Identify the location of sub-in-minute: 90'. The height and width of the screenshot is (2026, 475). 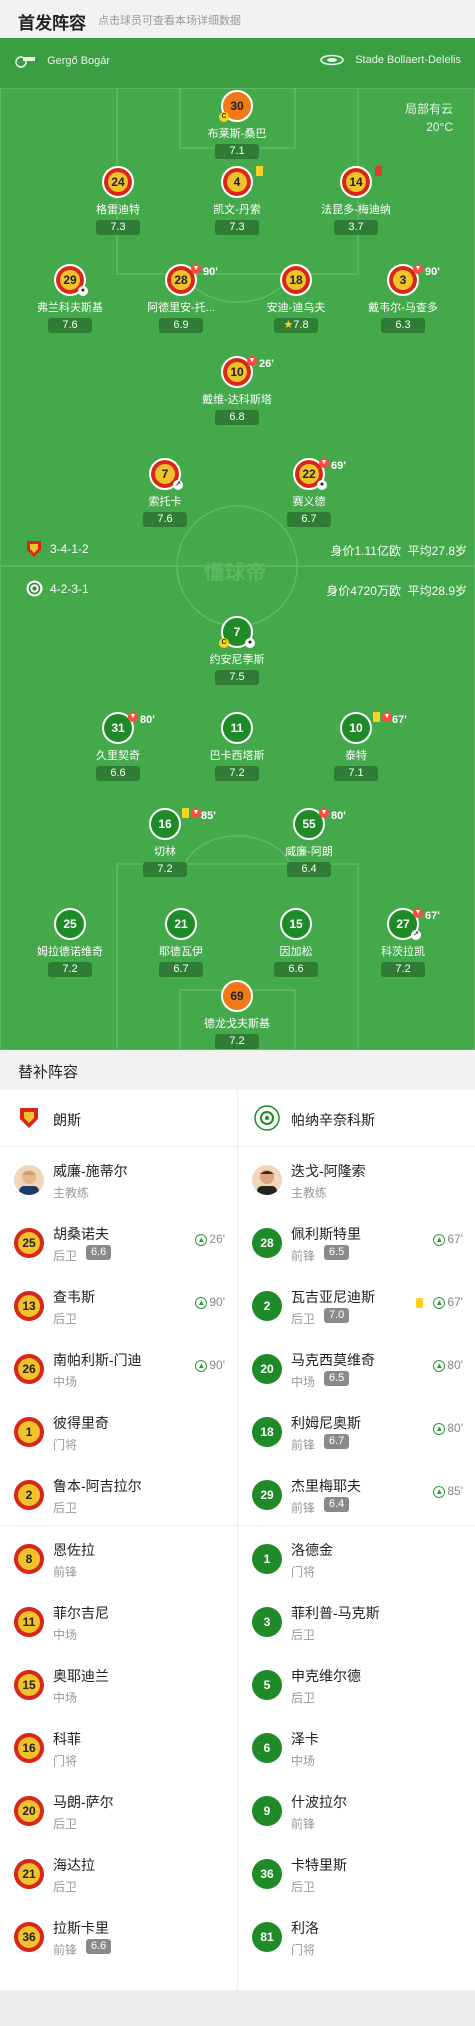
(217, 1365).